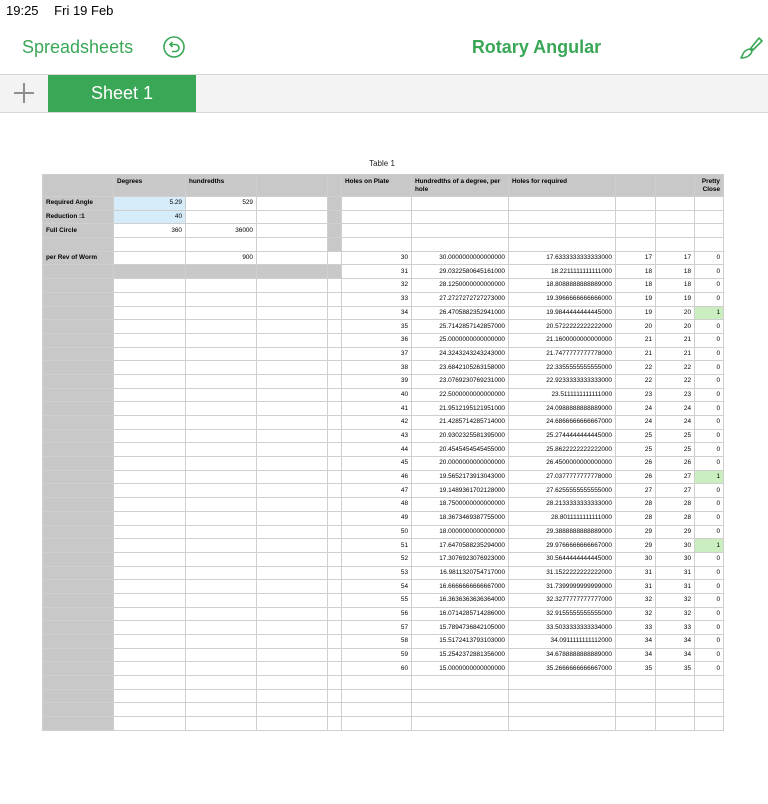 Image resolution: width=768 pixels, height=804 pixels. I want to click on hundredths-per-hole-cell: 26.4705882352941000, so click(460, 313).